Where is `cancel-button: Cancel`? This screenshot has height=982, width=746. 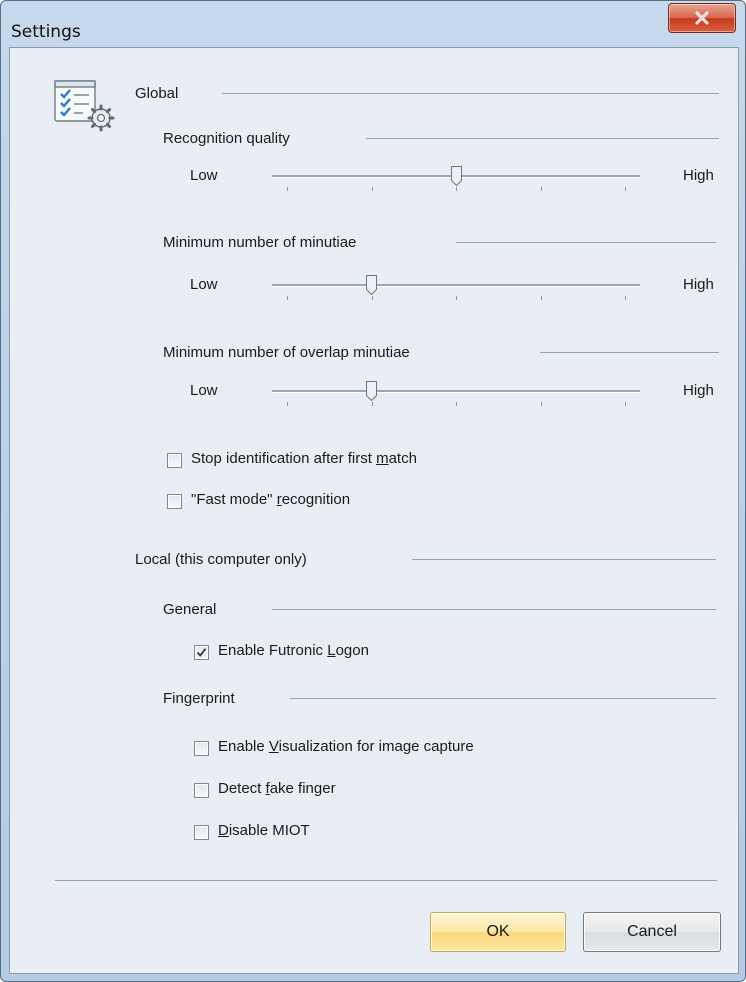 cancel-button: Cancel is located at coordinates (652, 932).